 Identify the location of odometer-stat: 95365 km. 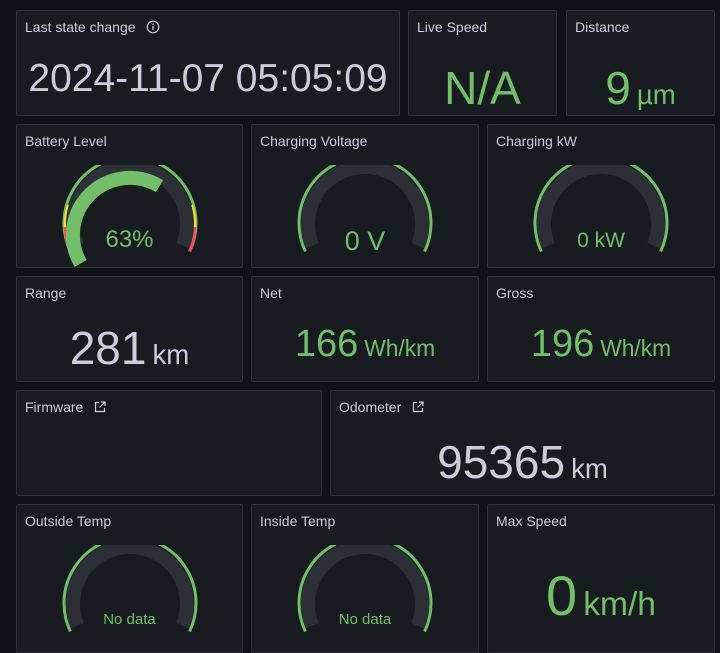
(522, 462).